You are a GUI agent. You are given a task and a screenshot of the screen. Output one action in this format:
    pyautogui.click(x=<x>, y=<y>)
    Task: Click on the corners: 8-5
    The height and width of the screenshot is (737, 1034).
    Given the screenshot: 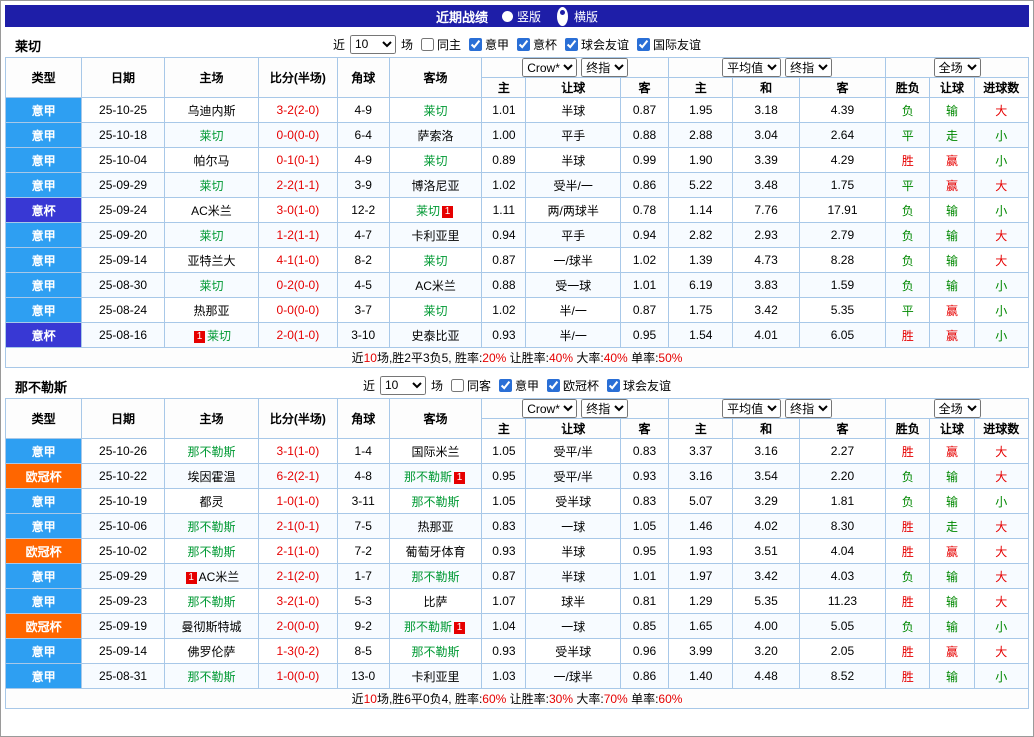 What is the action you would take?
    pyautogui.click(x=363, y=651)
    